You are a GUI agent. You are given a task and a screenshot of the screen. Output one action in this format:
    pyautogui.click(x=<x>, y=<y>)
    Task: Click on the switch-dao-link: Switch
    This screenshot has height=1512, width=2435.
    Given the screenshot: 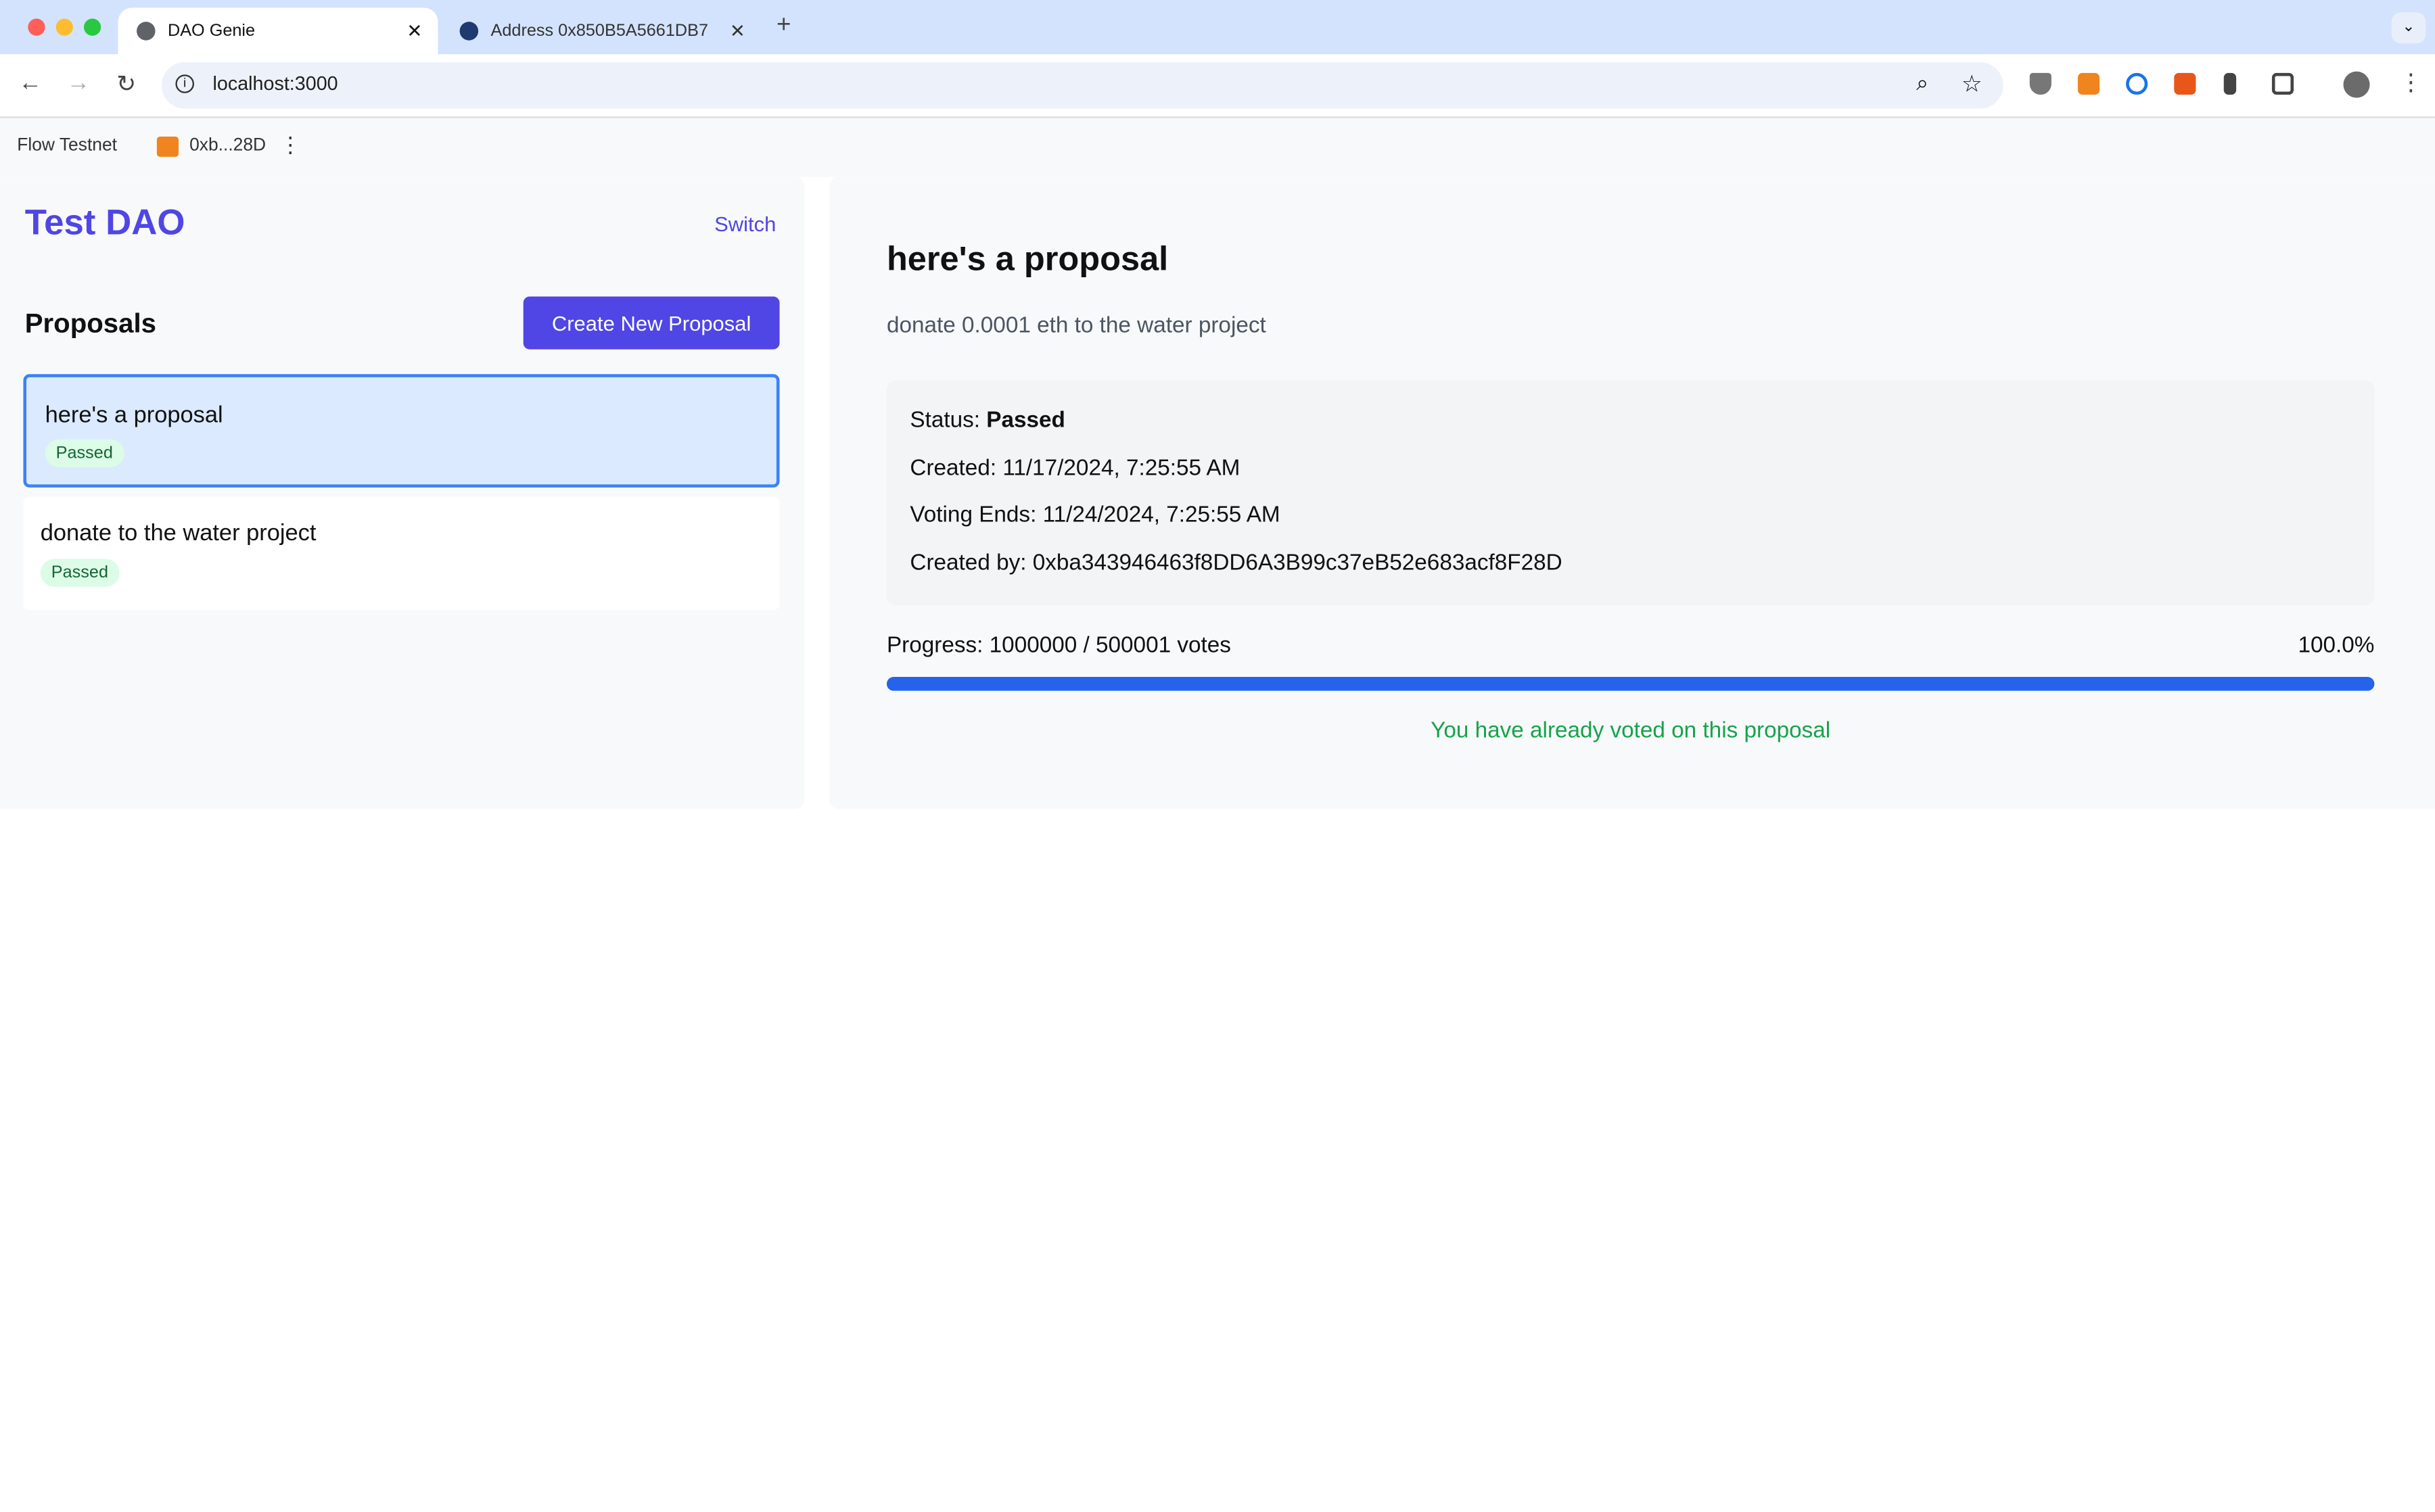 What is the action you would take?
    pyautogui.click(x=745, y=224)
    